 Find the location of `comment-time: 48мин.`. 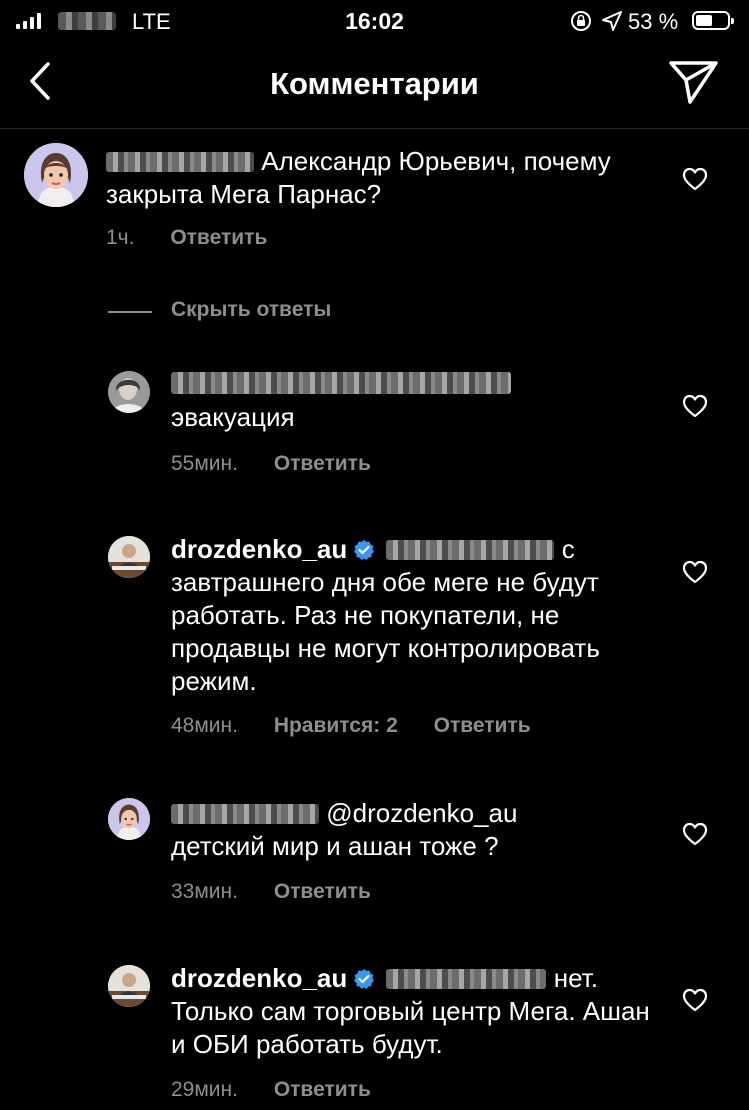

comment-time: 48мин. is located at coordinates (204, 725).